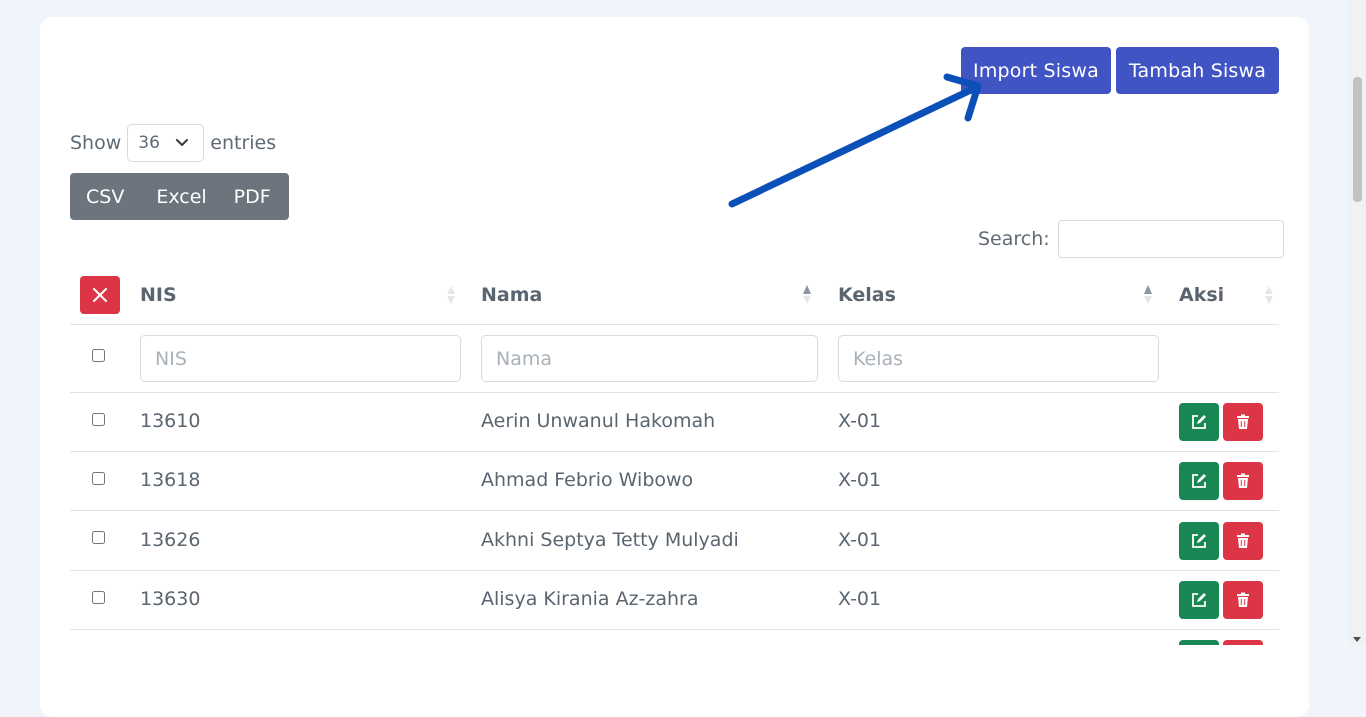 The height and width of the screenshot is (717, 1366). I want to click on filter-nama-input, so click(649, 358).